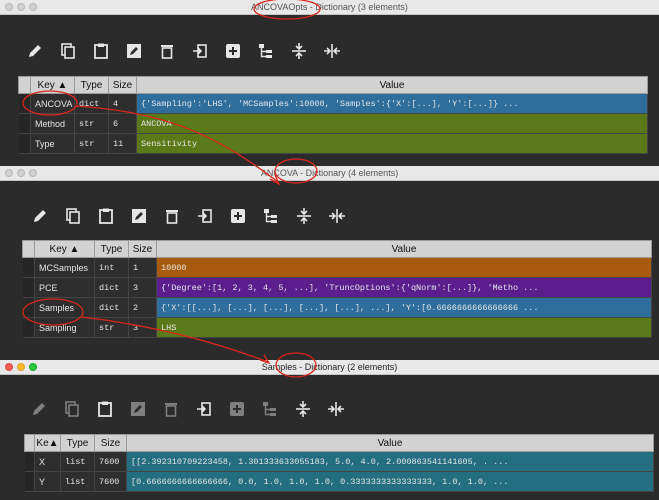  What do you see at coordinates (122, 85) in the screenshot?
I see `size-column-header: Size` at bounding box center [122, 85].